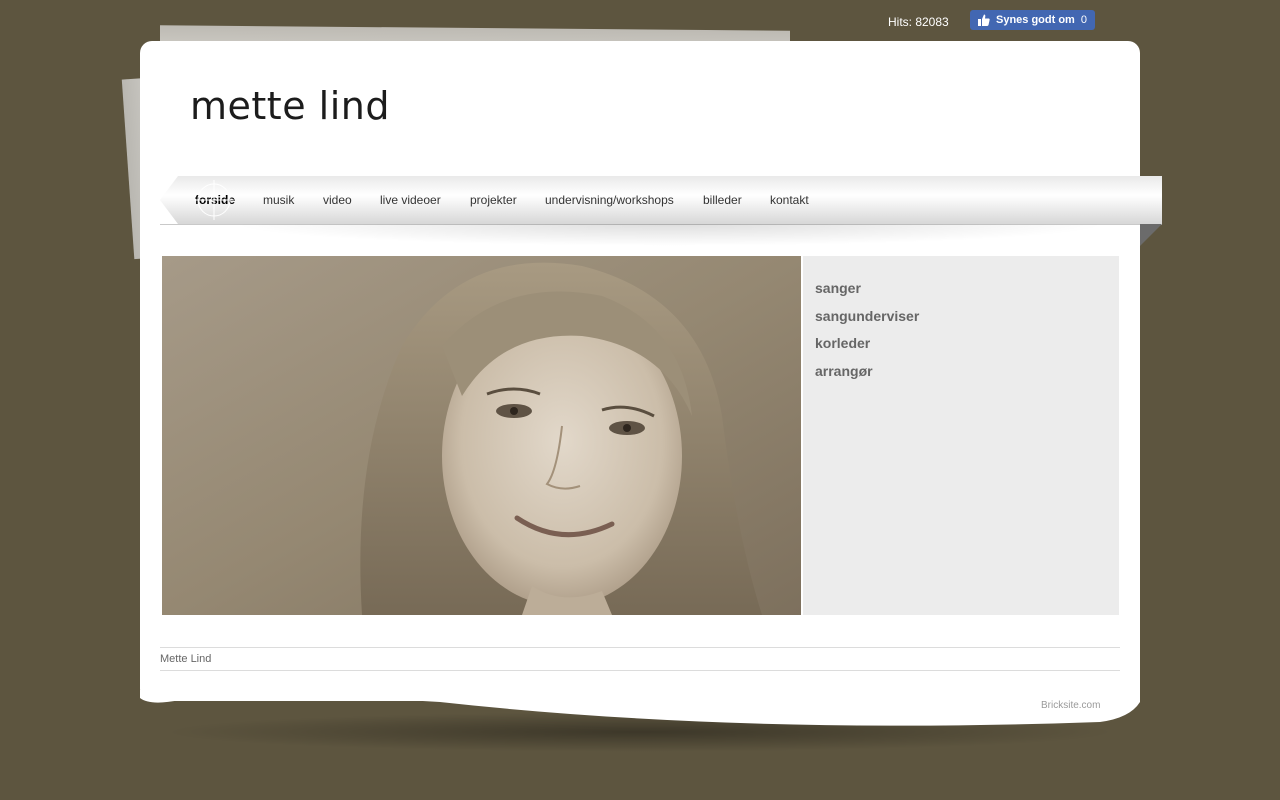 The image size is (1280, 800). Describe the element at coordinates (186, 659) in the screenshot. I see `footer-name: Mette Lind` at that location.